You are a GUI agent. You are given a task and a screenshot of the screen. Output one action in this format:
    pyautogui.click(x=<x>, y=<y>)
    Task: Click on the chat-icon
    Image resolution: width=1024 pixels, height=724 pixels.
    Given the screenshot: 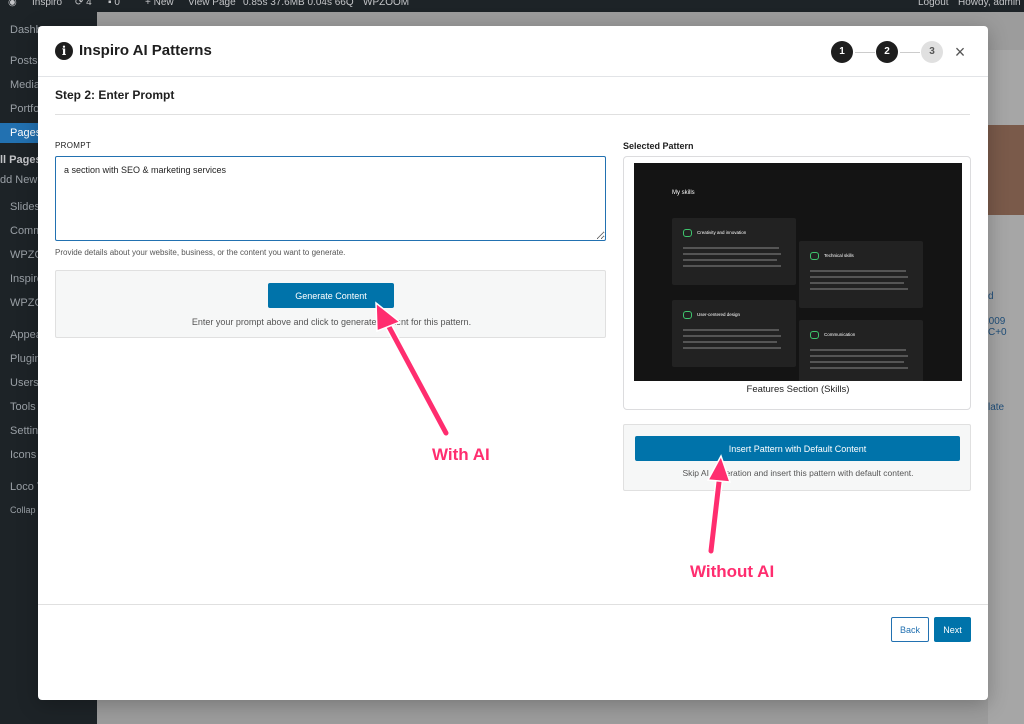 What is the action you would take?
    pyautogui.click(x=814, y=335)
    